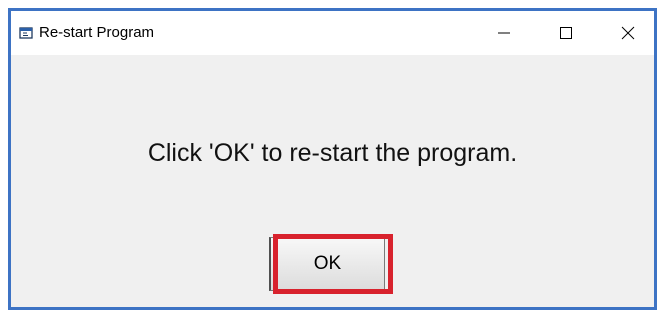 The height and width of the screenshot is (320, 669). I want to click on minimize-button, so click(504, 33).